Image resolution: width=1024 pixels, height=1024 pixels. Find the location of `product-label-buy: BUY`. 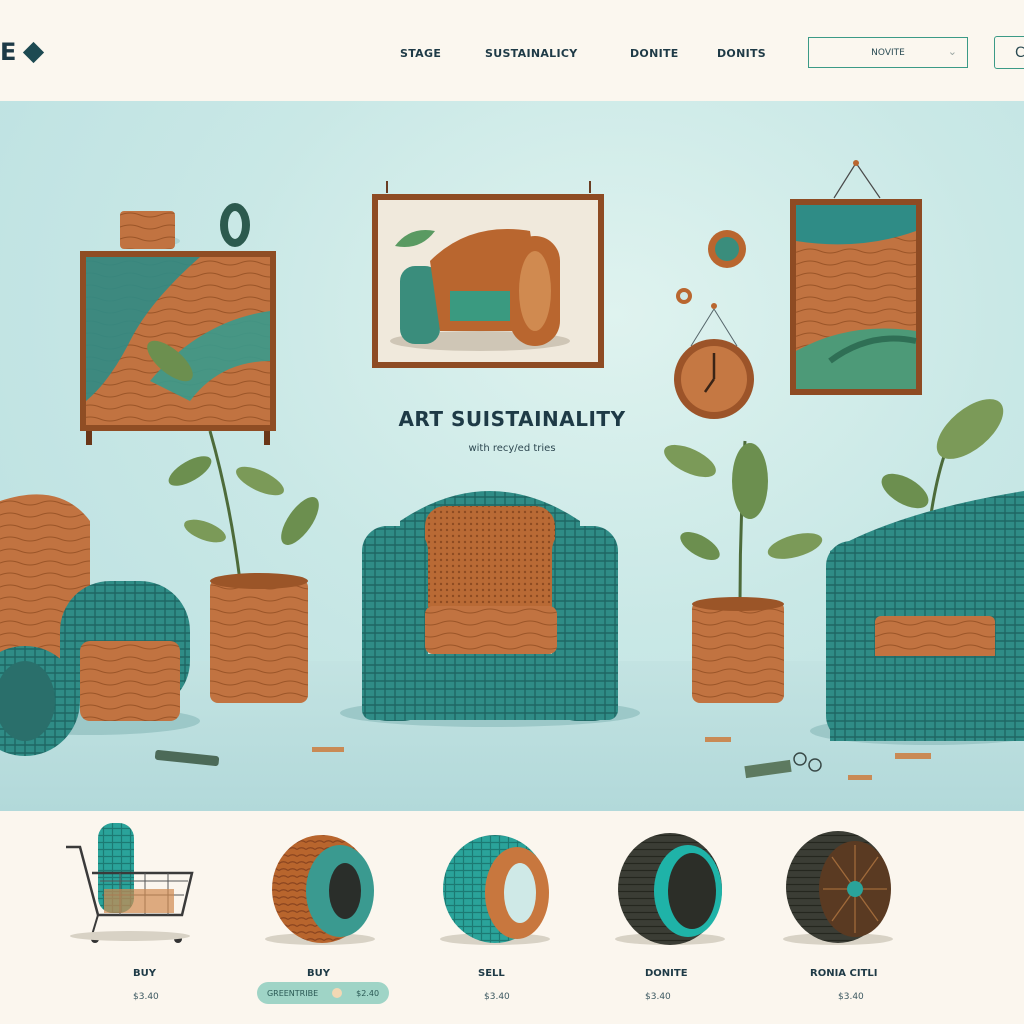

product-label-buy: BUY is located at coordinates (144, 973).